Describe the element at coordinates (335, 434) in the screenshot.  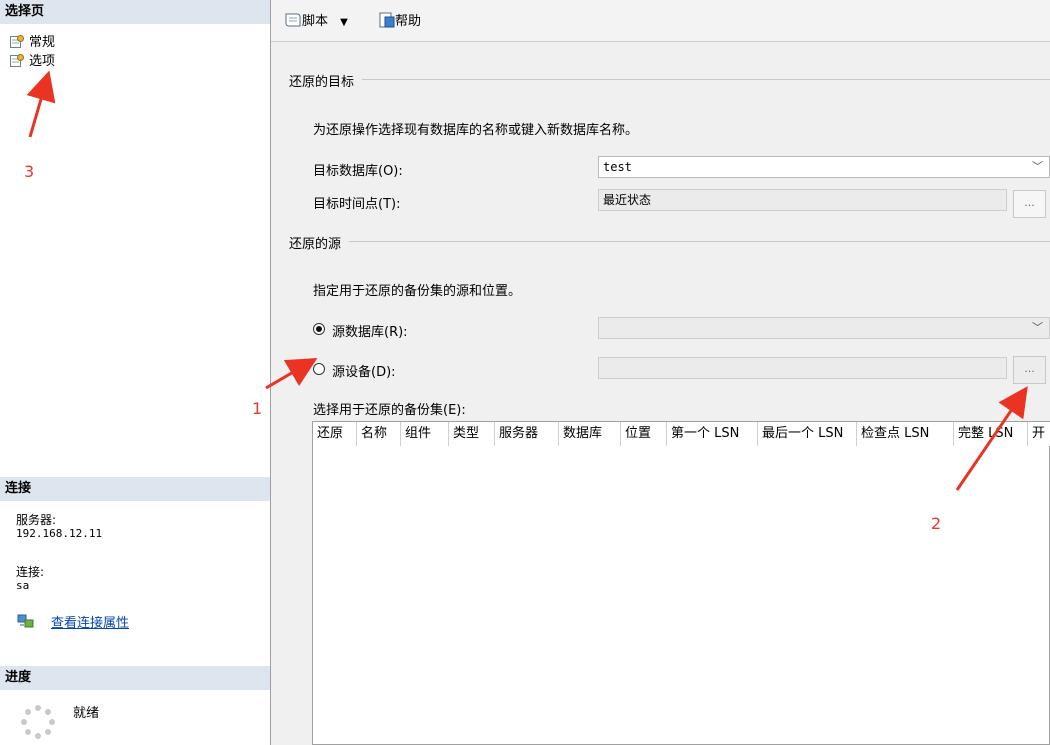
I see `column-header: 还原` at that location.